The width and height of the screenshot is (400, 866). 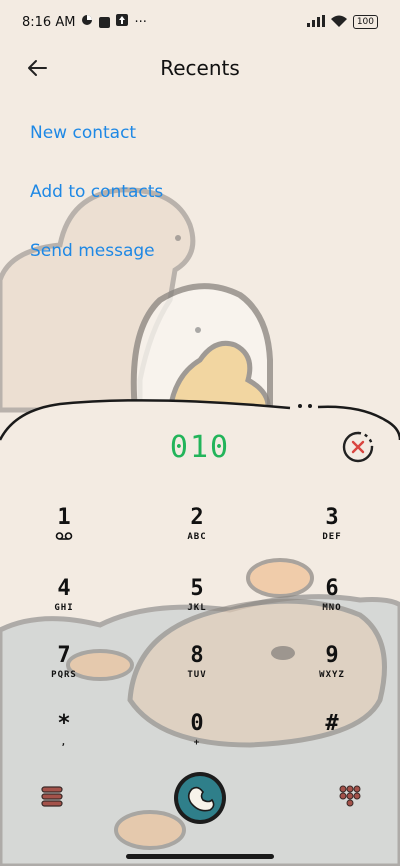 I want to click on key-letters: WXYZ, so click(x=332, y=675).